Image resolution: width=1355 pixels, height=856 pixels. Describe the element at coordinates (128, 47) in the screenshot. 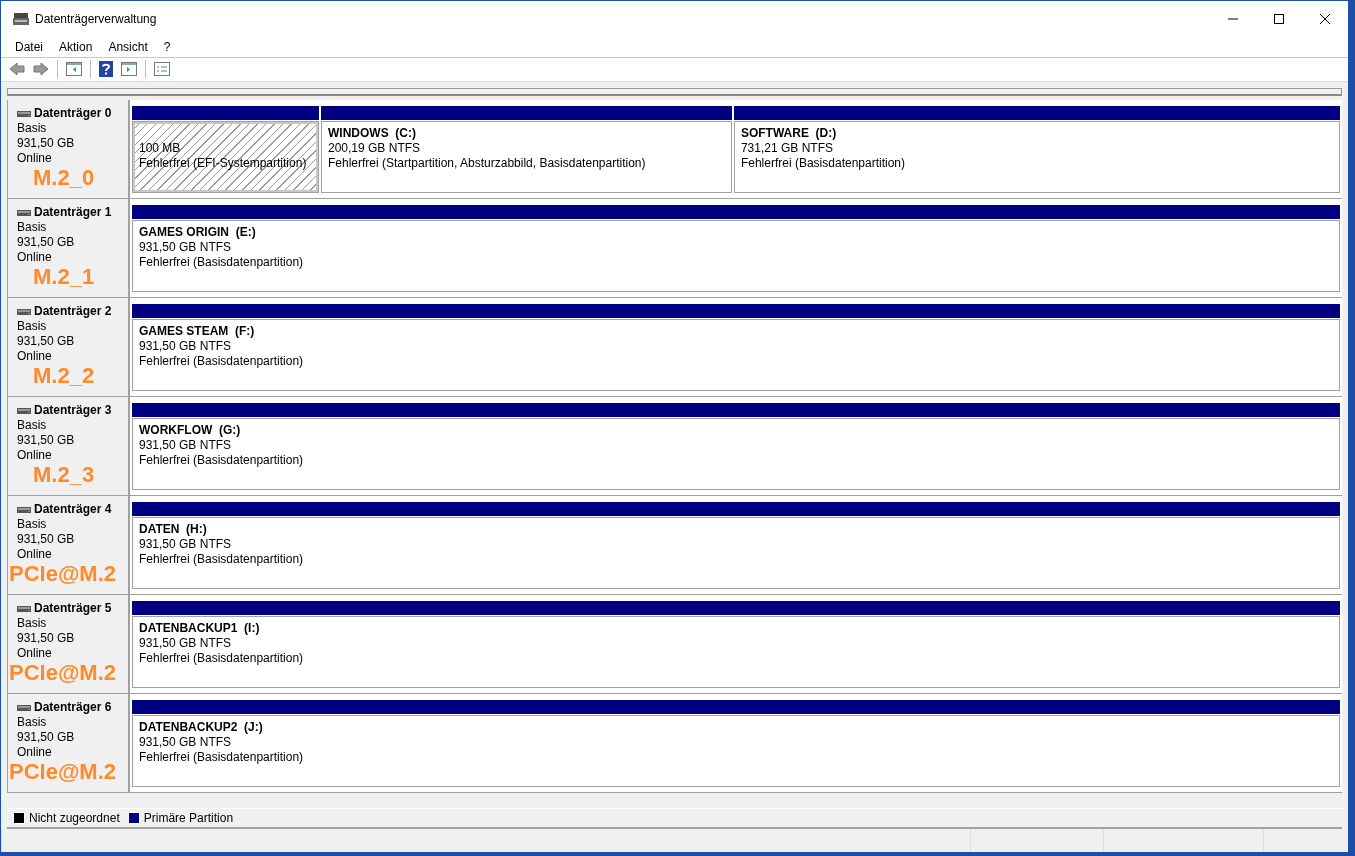

I see `menu-item: Ansicht` at that location.